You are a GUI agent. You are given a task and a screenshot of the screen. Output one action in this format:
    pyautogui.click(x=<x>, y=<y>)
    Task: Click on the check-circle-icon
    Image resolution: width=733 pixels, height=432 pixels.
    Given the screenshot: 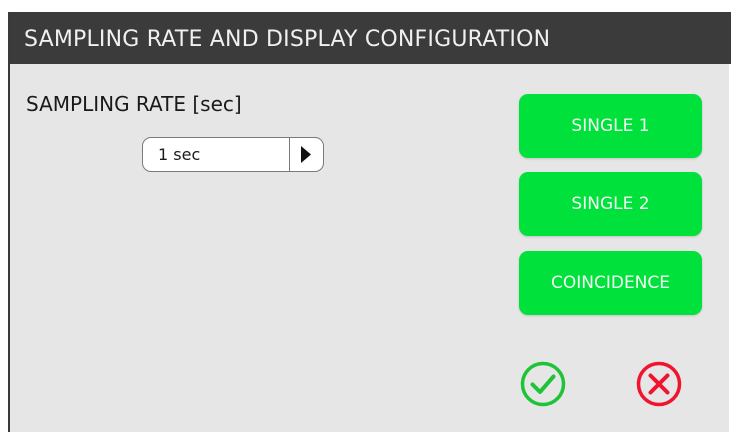 What is the action you would take?
    pyautogui.click(x=543, y=384)
    